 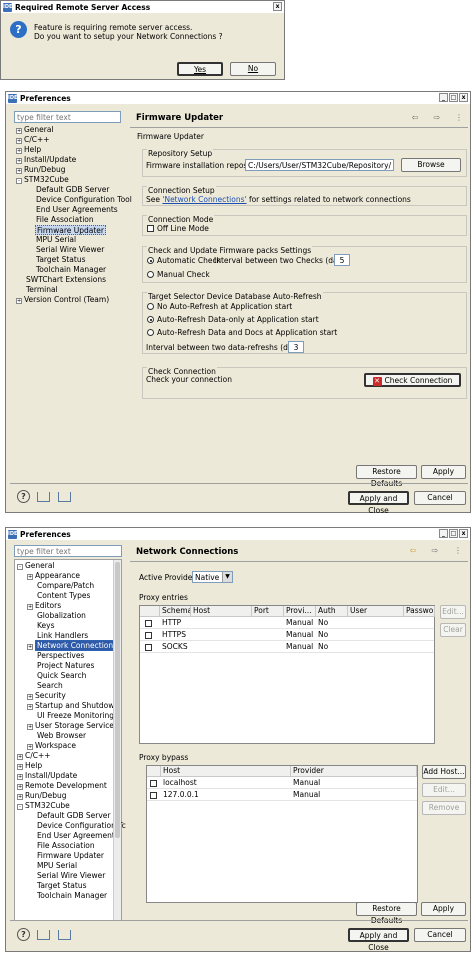 I want to click on tree-item-web-browser: Web Browser, so click(x=61, y=736).